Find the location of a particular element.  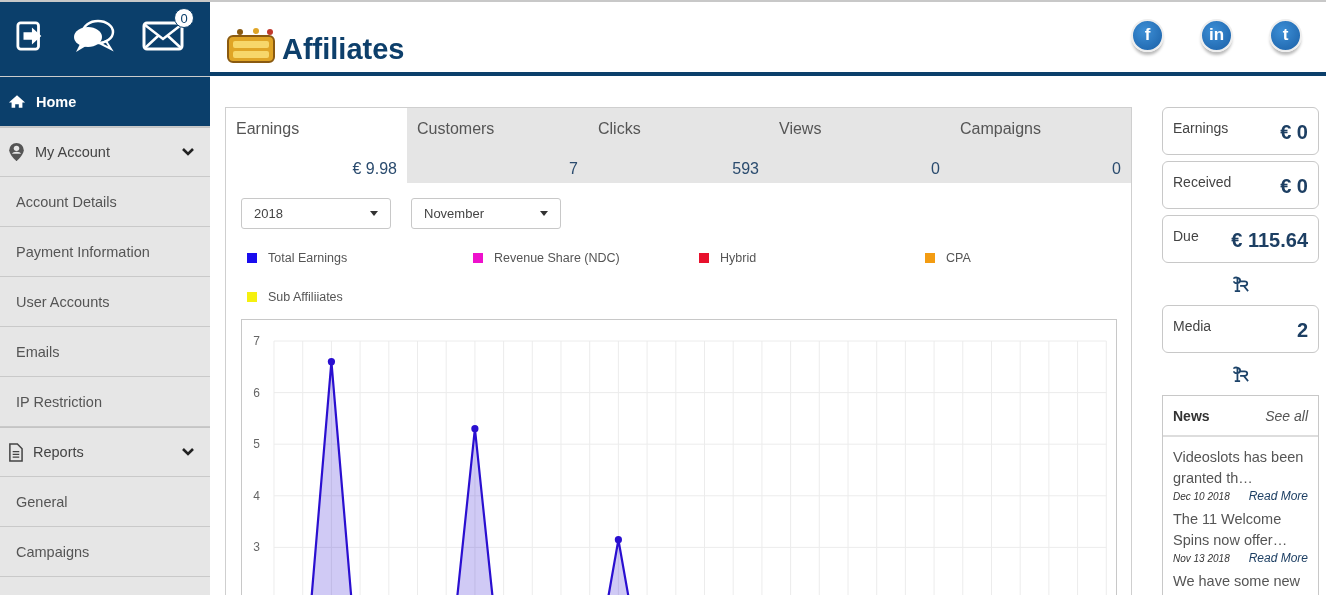

sidebar-item: Payment Information is located at coordinates (105, 252).